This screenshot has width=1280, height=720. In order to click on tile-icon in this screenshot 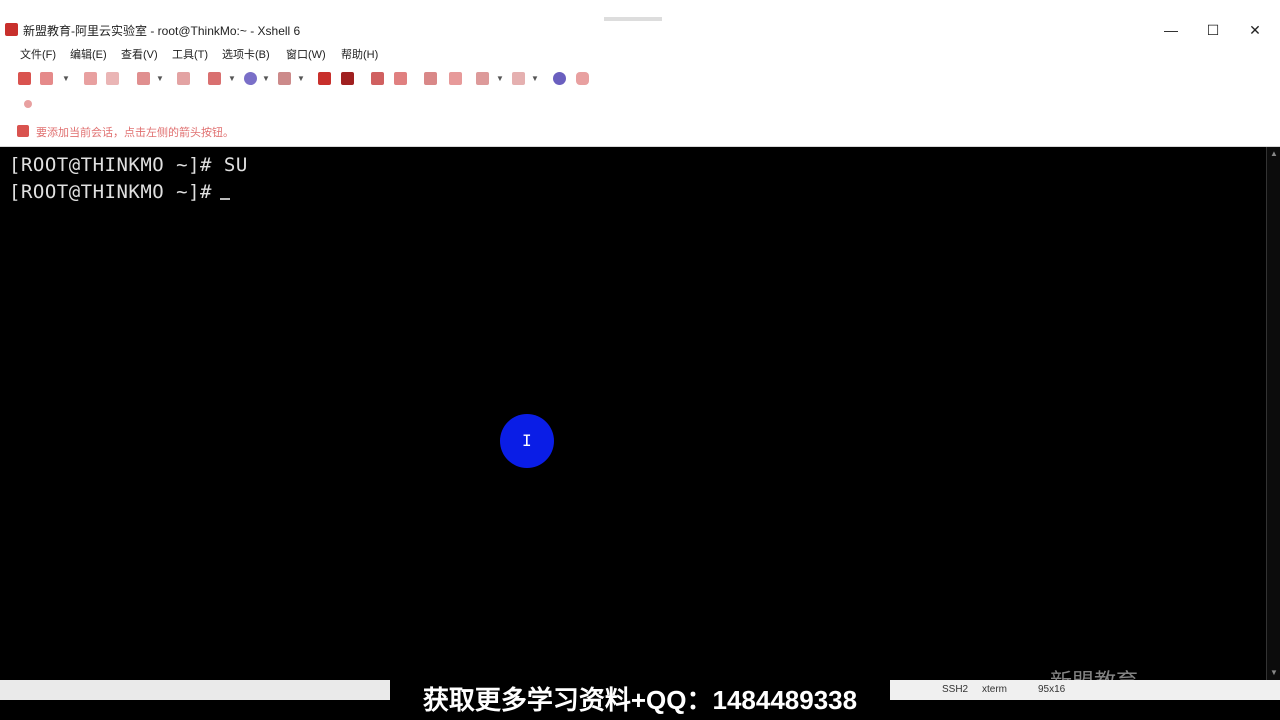, I will do `click(518, 78)`.